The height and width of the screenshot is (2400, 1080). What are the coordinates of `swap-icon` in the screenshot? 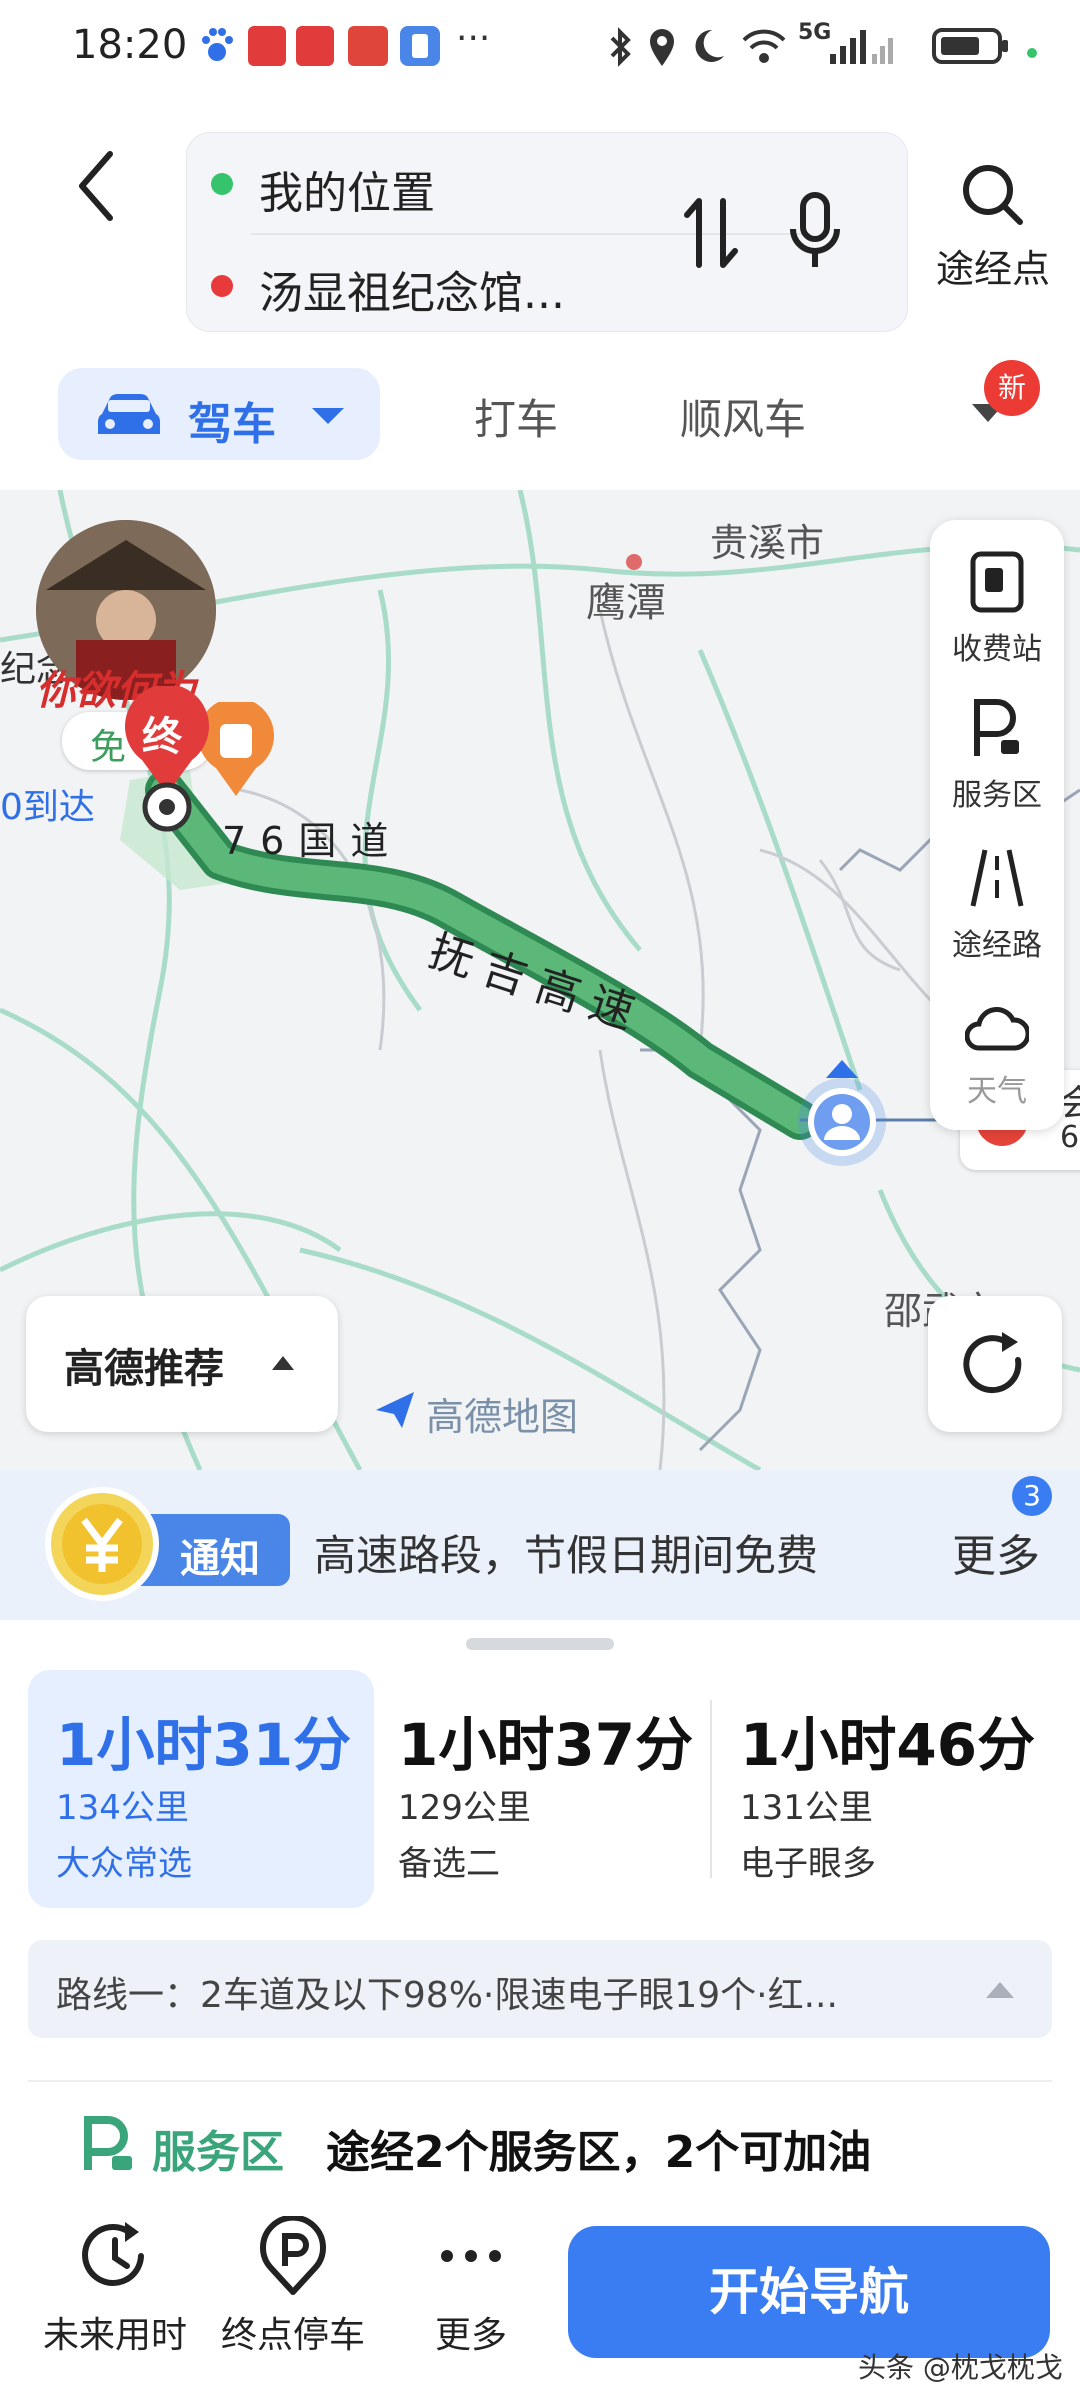 It's located at (711, 235).